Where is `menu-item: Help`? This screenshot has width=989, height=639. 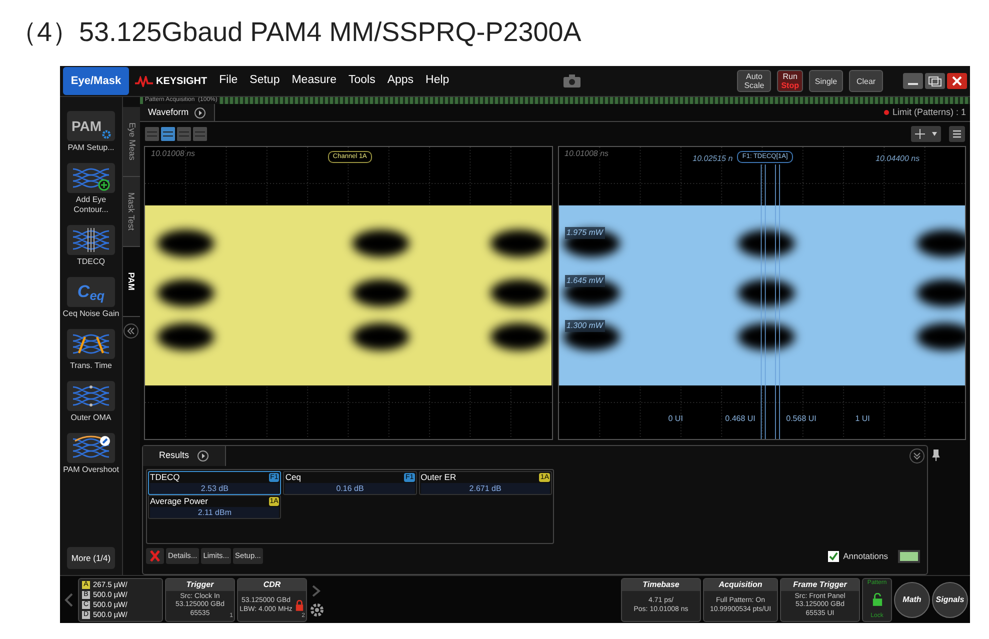
menu-item: Help is located at coordinates (438, 81).